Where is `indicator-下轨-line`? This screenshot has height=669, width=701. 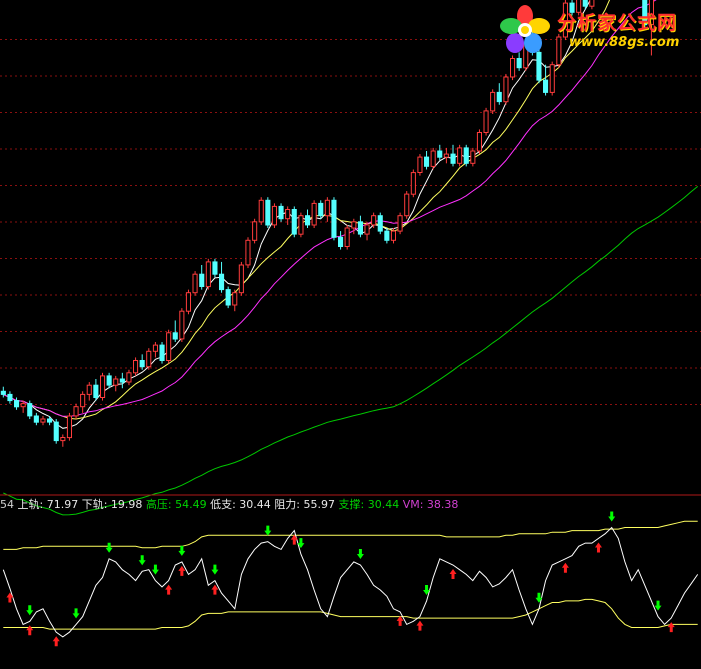
indicator-下轨-line is located at coordinates (350, 614).